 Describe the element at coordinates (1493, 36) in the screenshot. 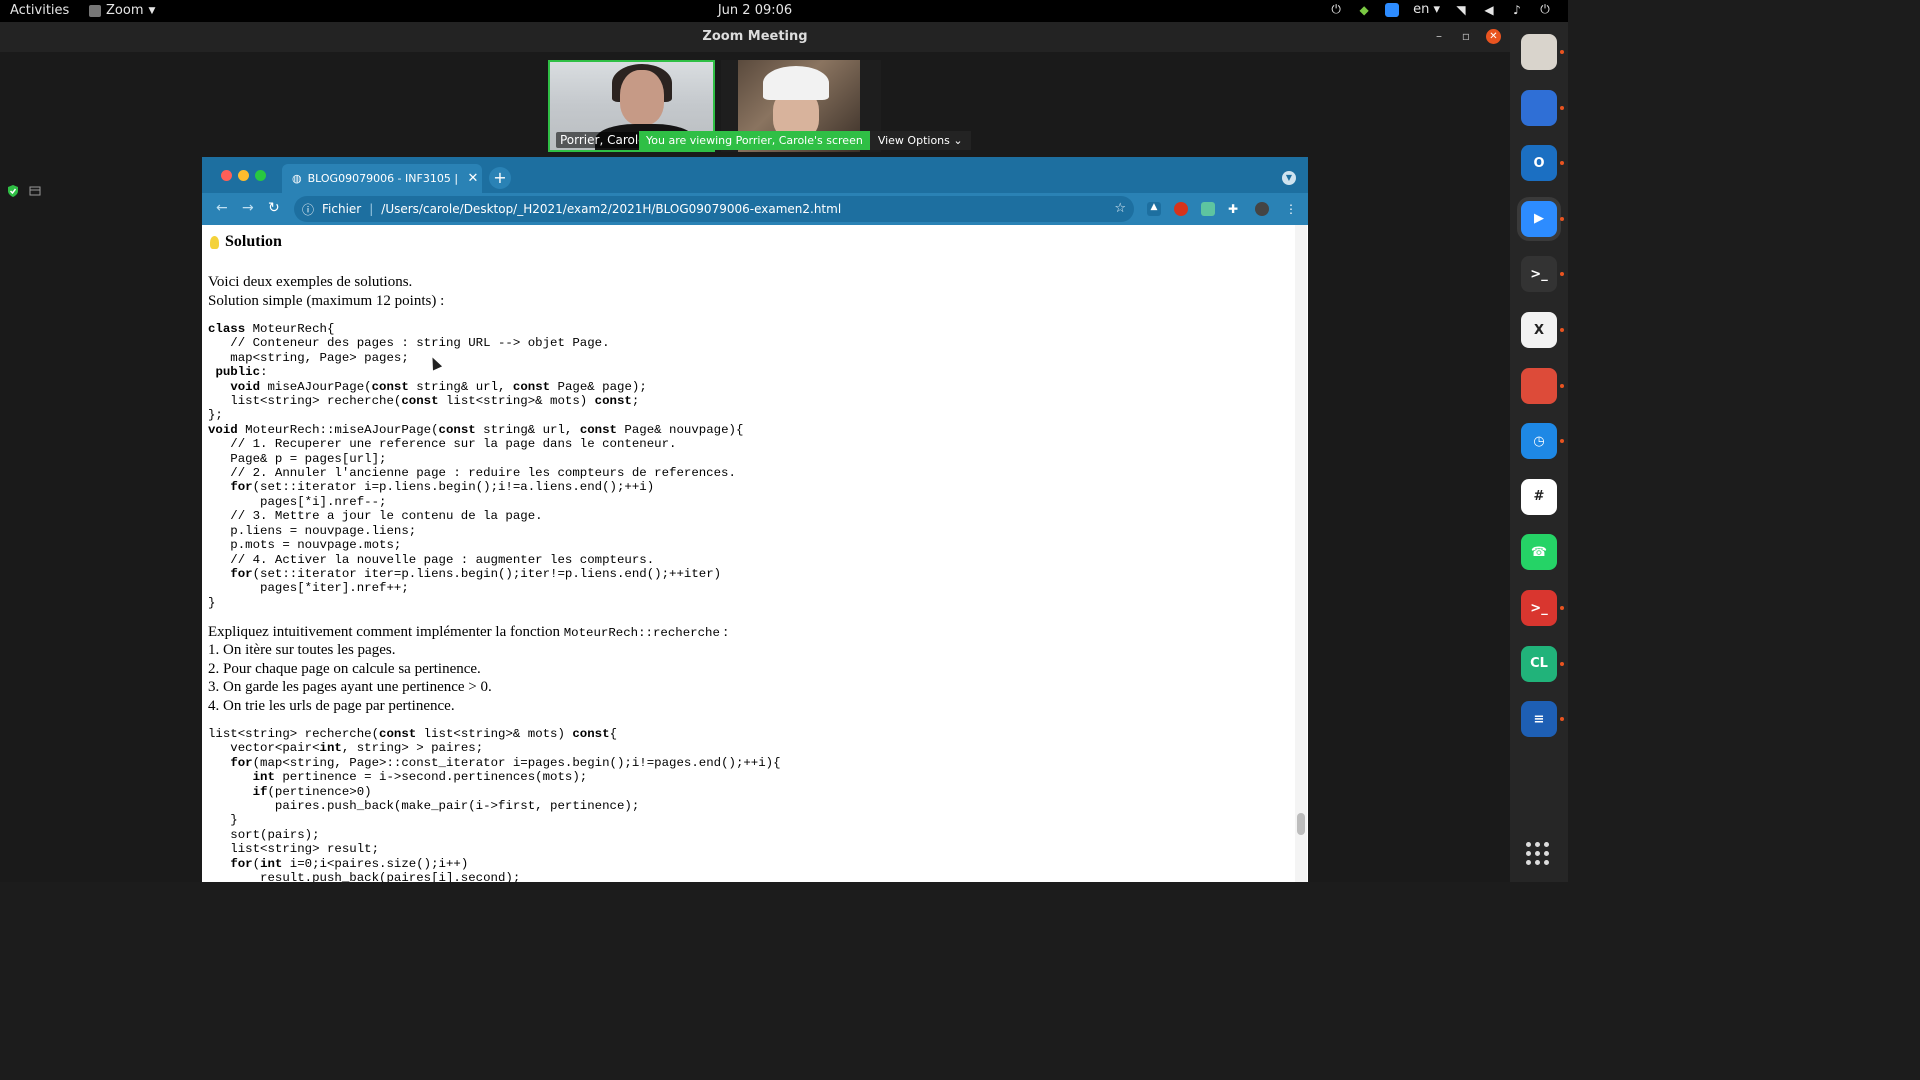

I see `close-button: ✕` at that location.